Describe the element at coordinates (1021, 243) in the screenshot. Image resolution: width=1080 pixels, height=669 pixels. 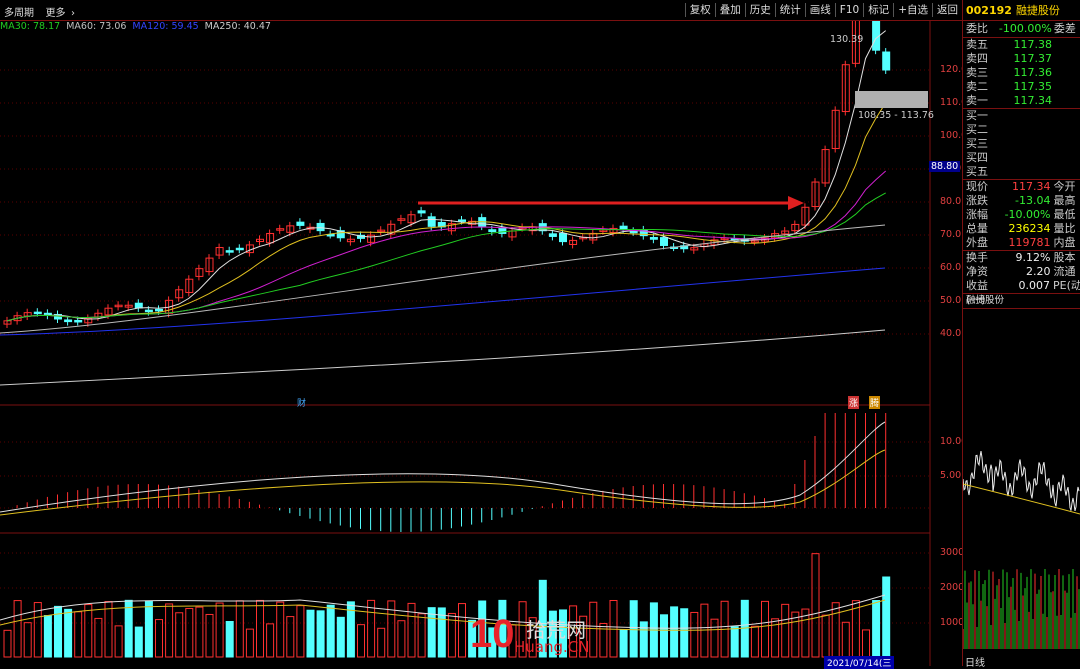
I see `quote-row: 外盘 119781 内盘` at that location.